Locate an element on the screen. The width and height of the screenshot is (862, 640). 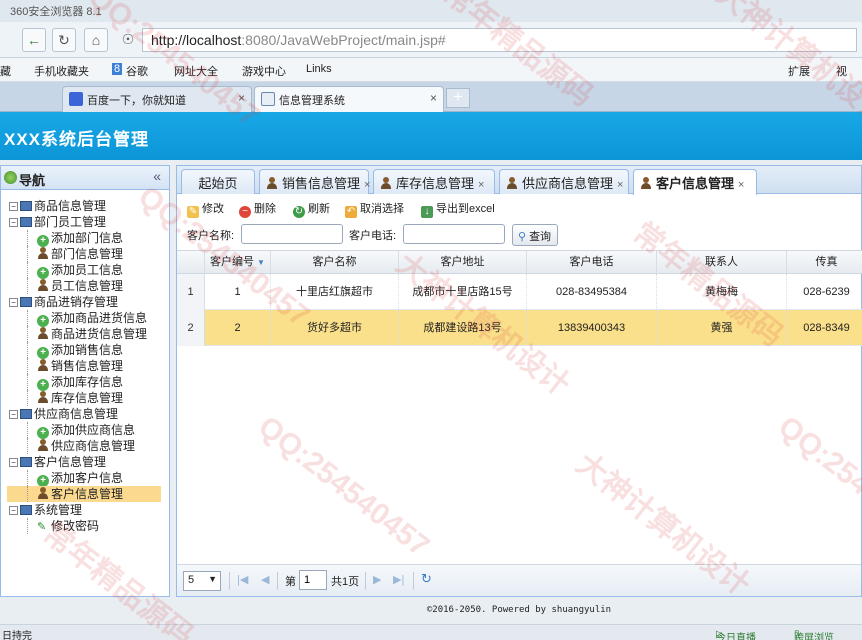
sidebar-item: + 添加库存信息 is located at coordinates (80, 382).